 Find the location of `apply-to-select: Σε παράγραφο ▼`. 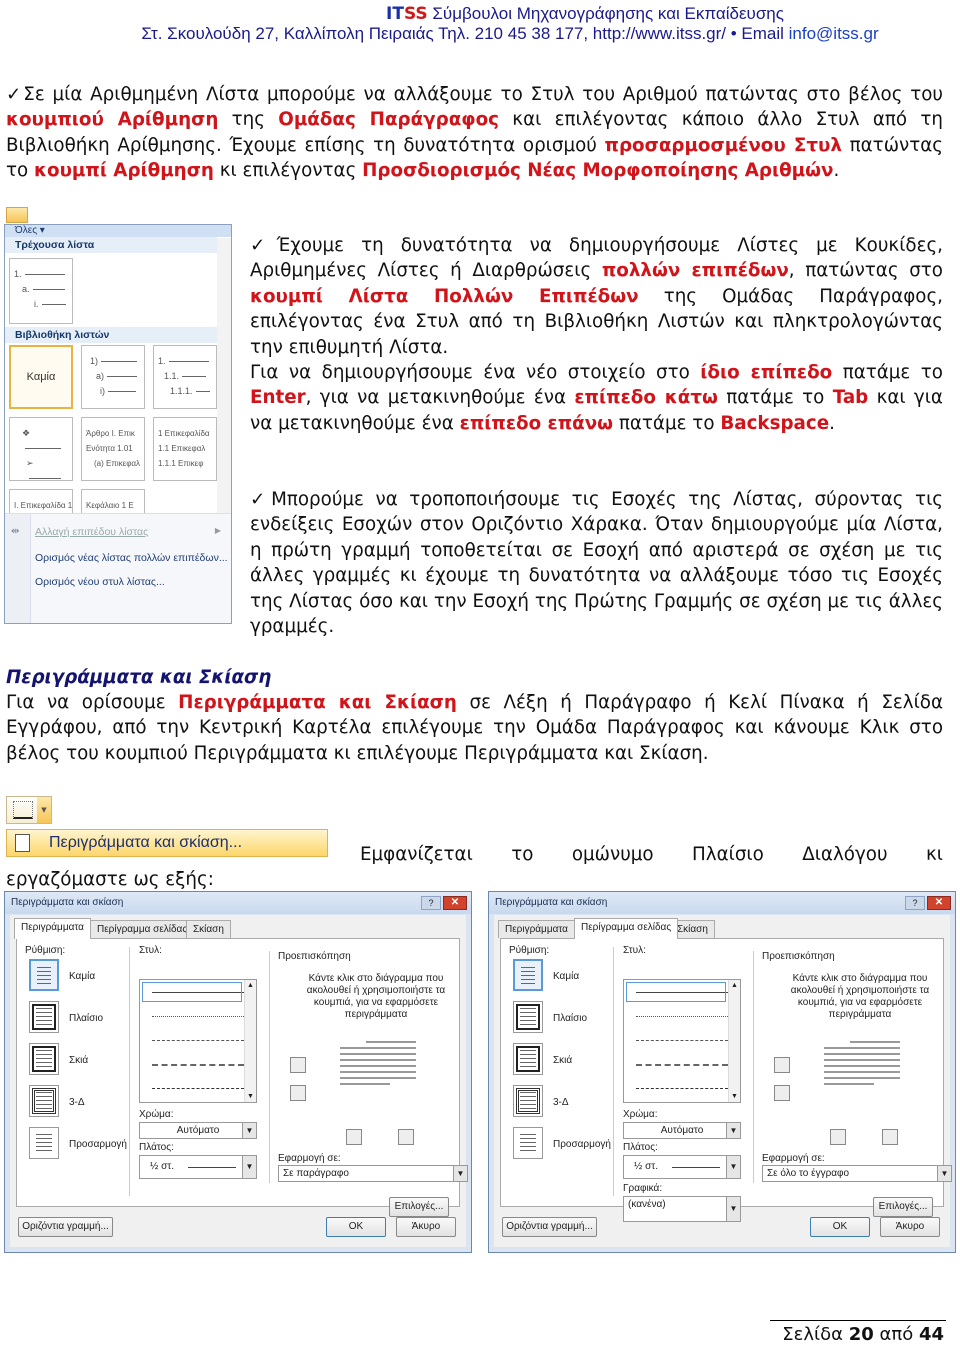

apply-to-select: Σε παράγραφο ▼ is located at coordinates (373, 1173).